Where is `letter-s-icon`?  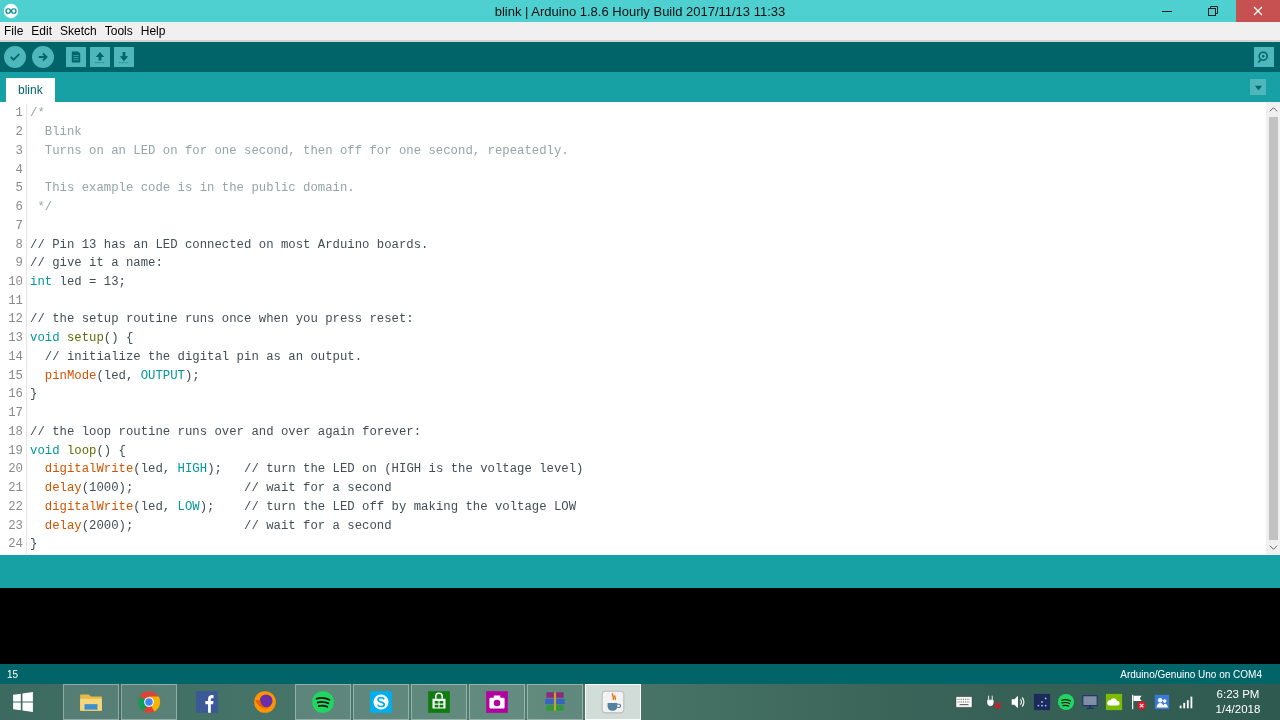
letter-s-icon is located at coordinates (381, 702).